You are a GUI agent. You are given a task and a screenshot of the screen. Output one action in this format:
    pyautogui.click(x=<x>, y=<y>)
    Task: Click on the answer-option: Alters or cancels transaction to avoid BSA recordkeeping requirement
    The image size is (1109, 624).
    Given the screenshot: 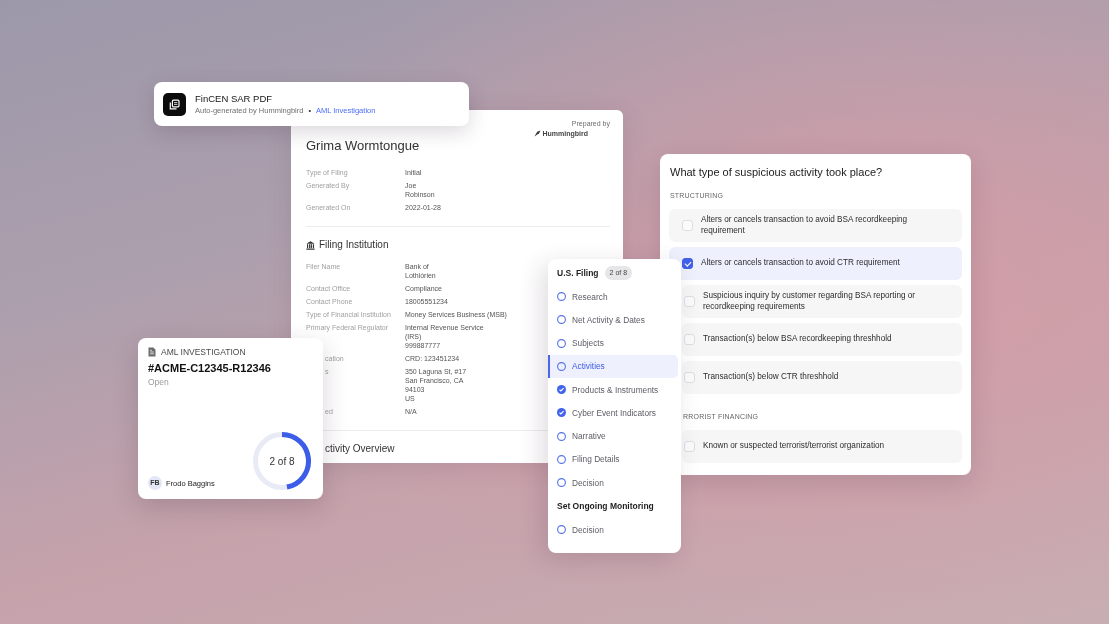 What is the action you would take?
    pyautogui.click(x=815, y=225)
    